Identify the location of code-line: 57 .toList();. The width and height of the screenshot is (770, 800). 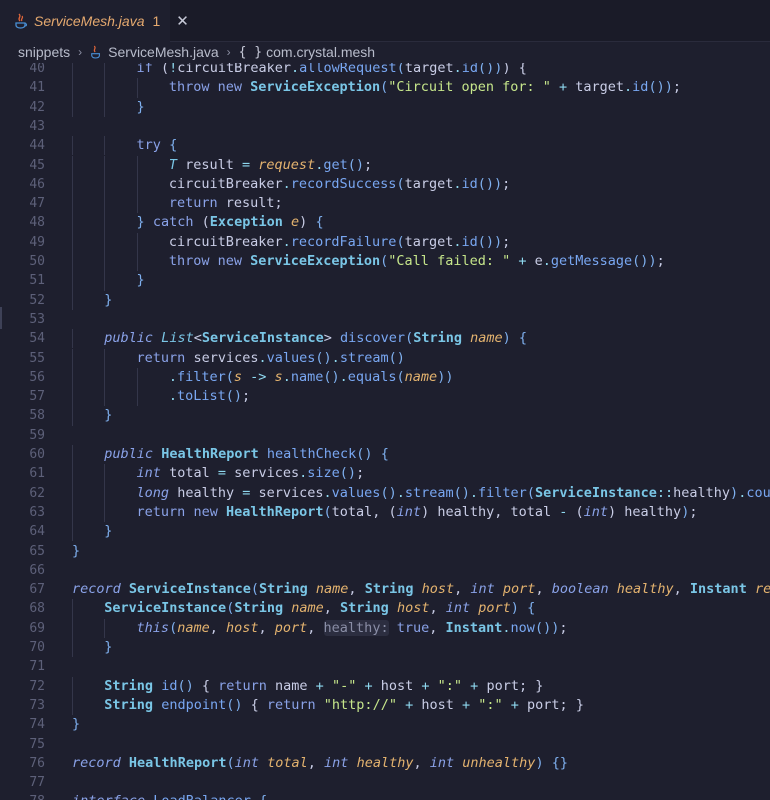
(385, 397).